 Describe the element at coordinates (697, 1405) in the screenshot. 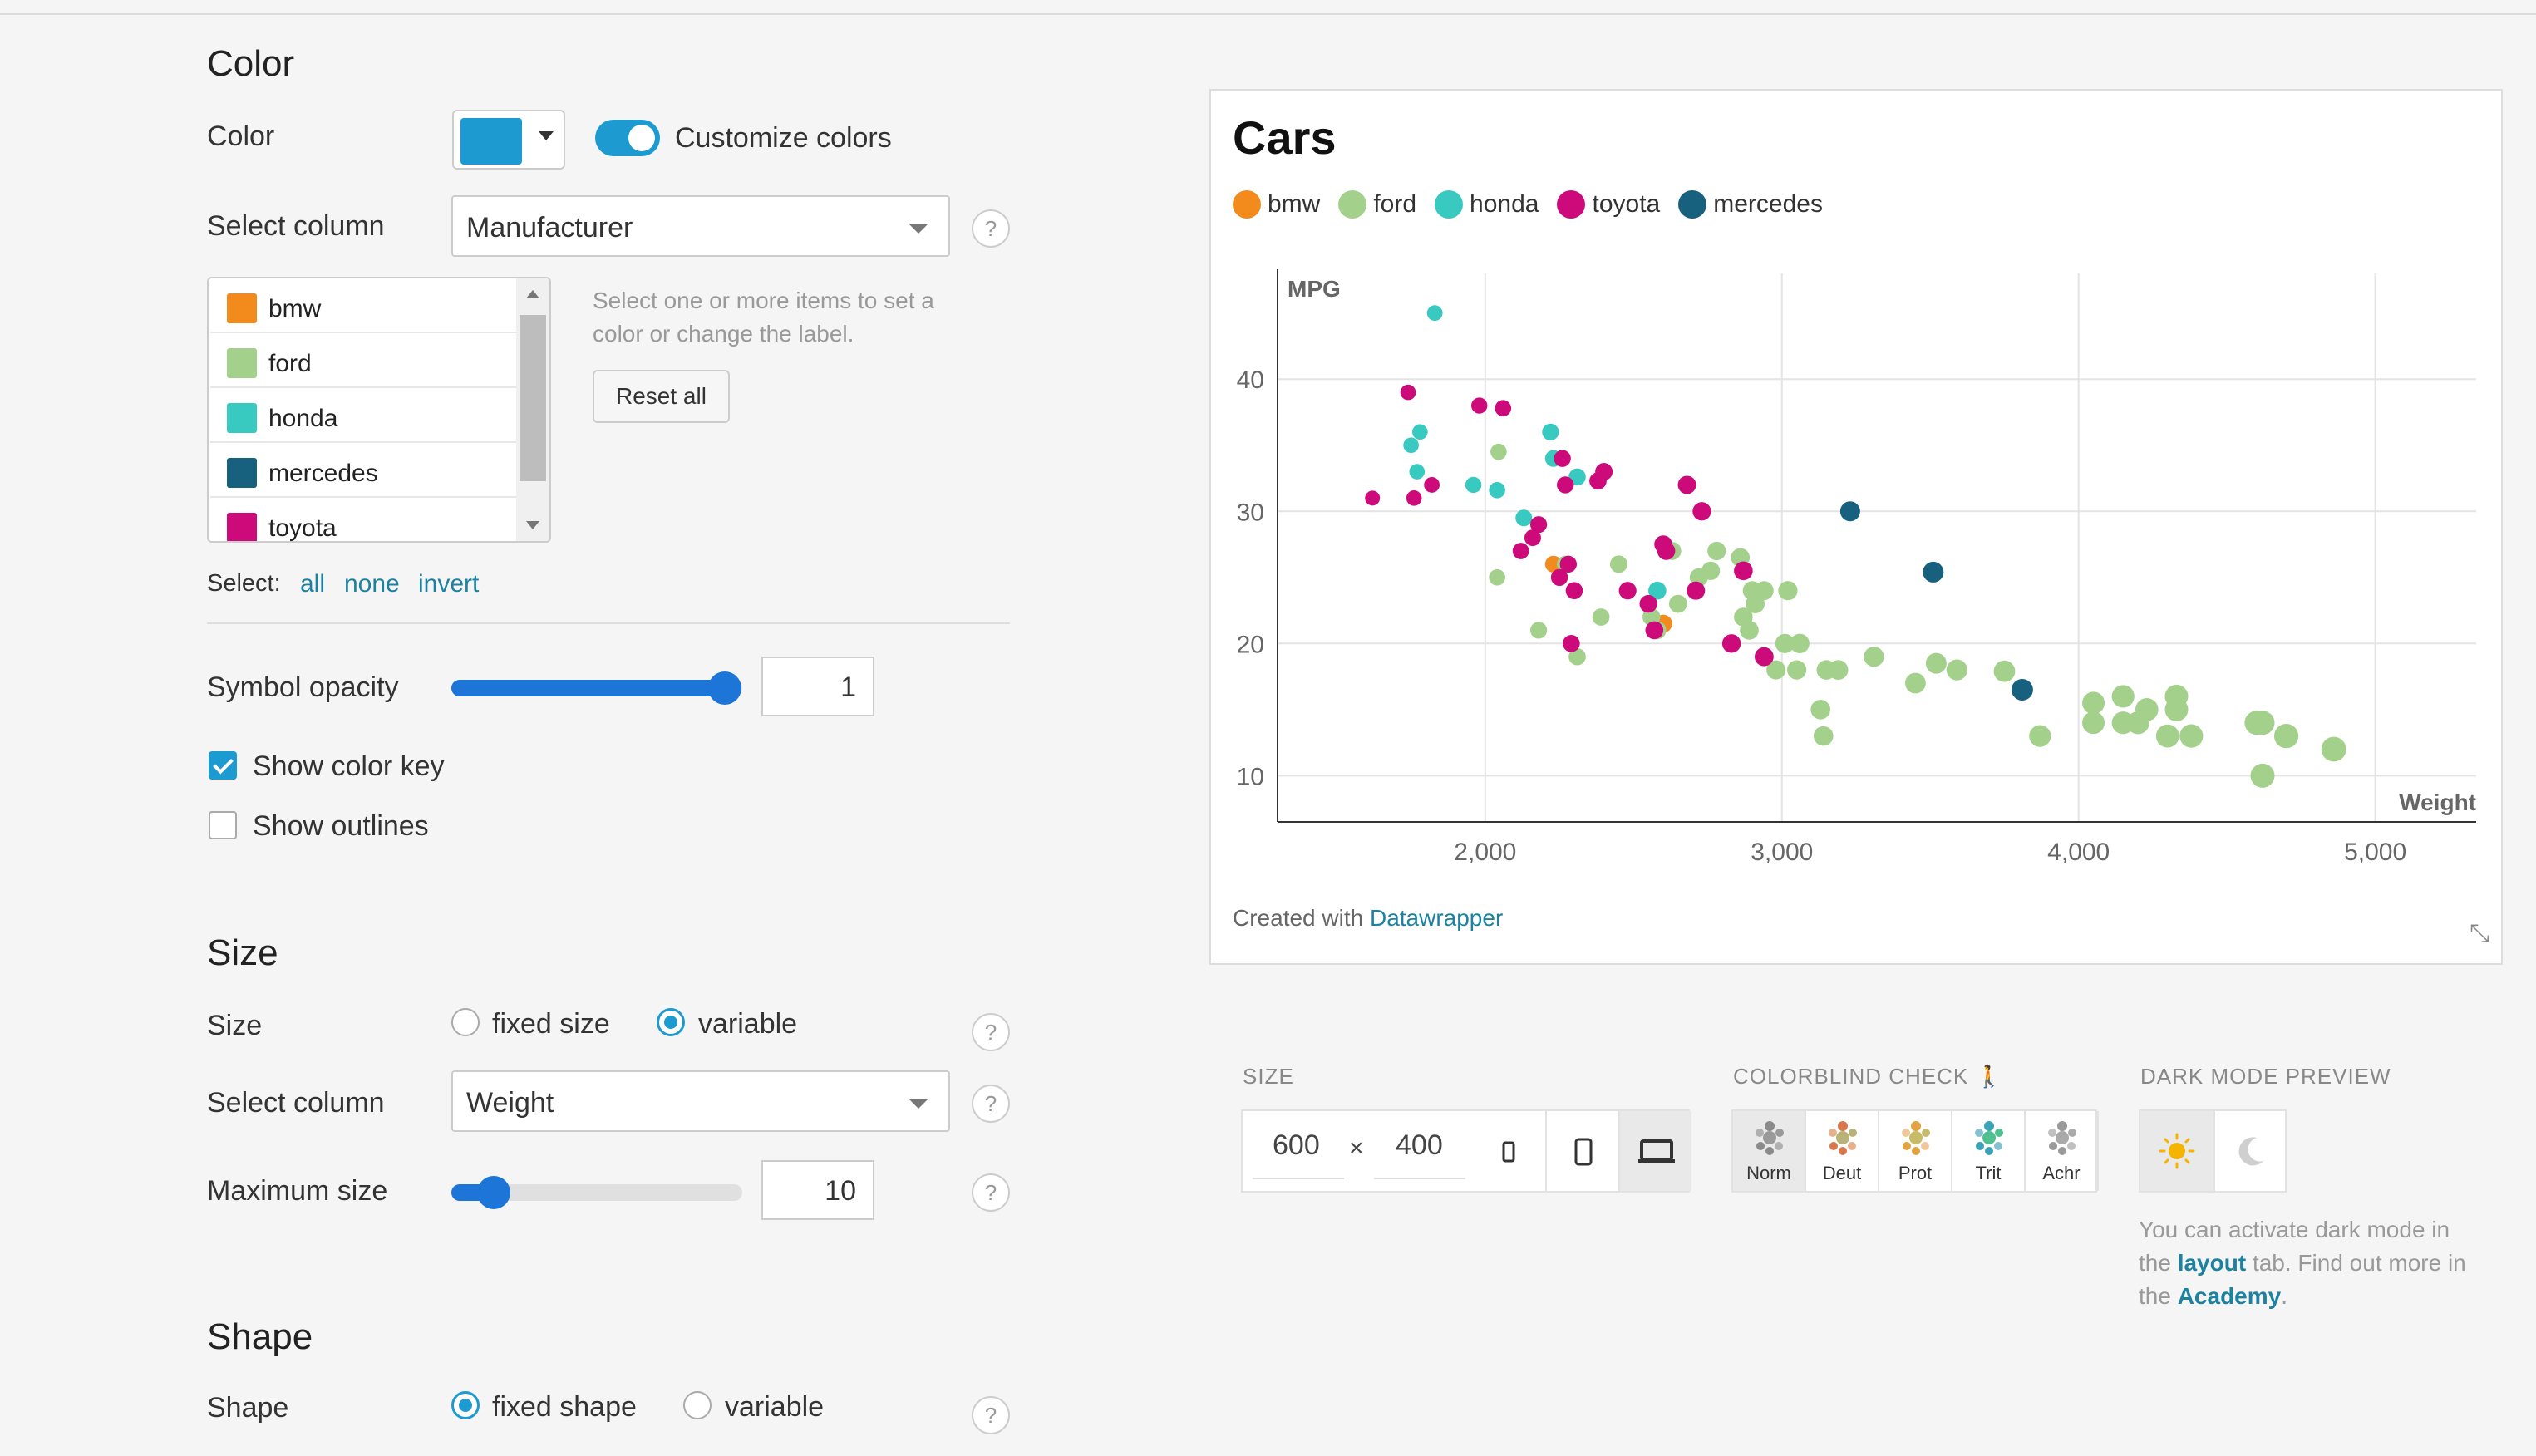

I see `variable-shape-radio` at that location.